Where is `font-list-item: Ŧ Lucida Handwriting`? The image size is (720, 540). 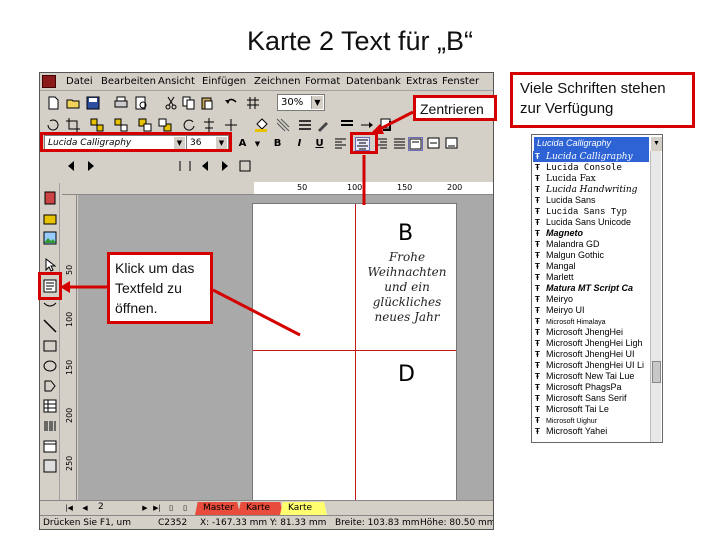
font-list-item: Ŧ Lucida Handwriting is located at coordinates (591, 189).